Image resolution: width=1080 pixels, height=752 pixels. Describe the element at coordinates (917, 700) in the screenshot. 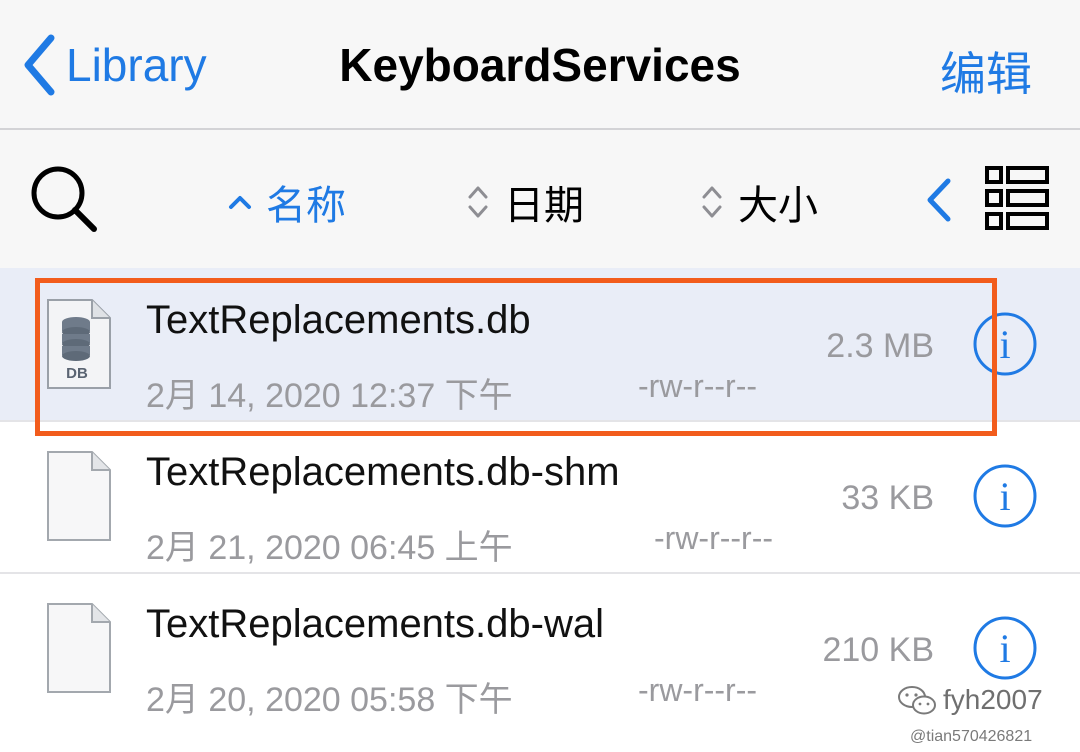

I see `wechat-icon` at that location.